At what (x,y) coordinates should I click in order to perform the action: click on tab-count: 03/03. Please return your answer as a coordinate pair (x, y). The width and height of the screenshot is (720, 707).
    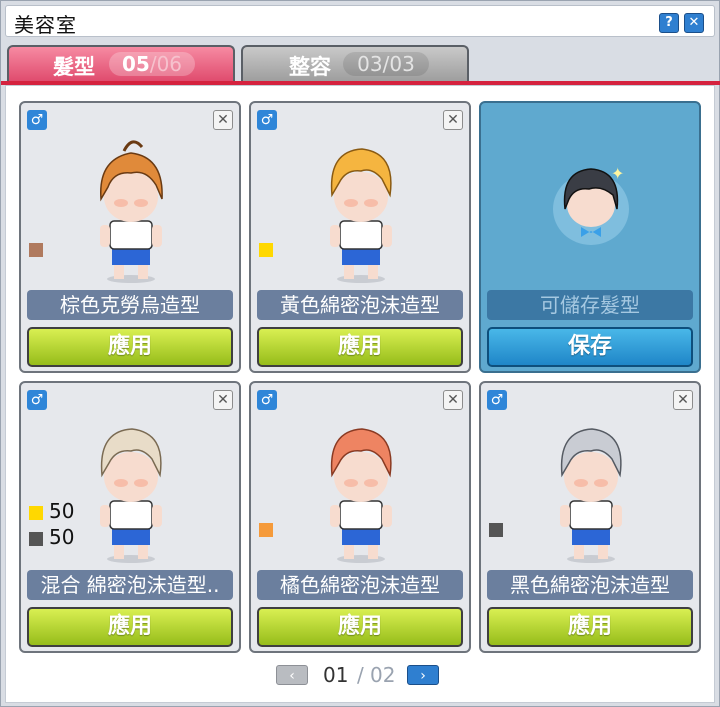
    Looking at the image, I should click on (386, 64).